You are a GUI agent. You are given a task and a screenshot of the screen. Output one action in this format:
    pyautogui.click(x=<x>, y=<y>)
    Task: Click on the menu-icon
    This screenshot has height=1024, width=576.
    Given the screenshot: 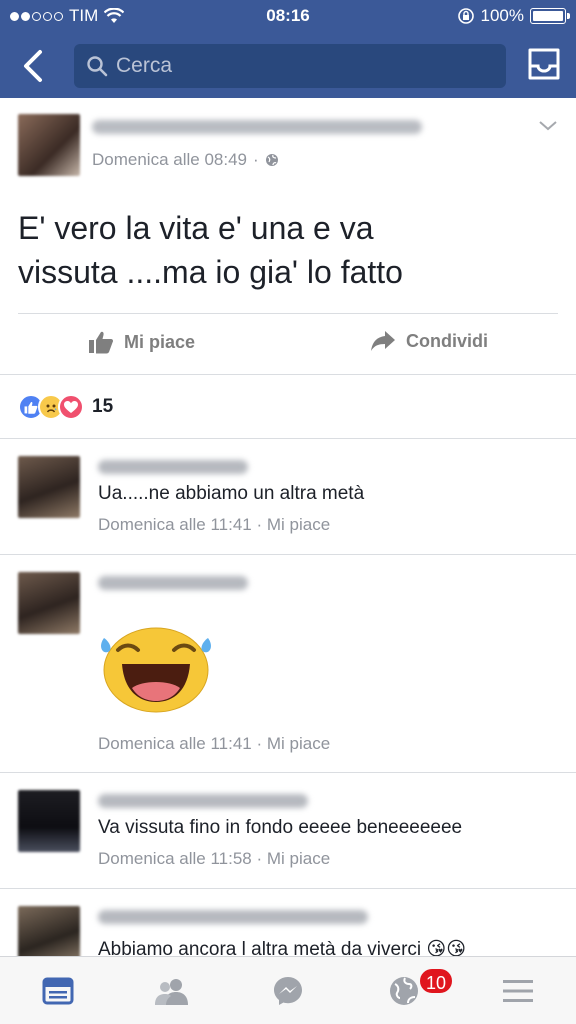 What is the action you would take?
    pyautogui.click(x=518, y=991)
    